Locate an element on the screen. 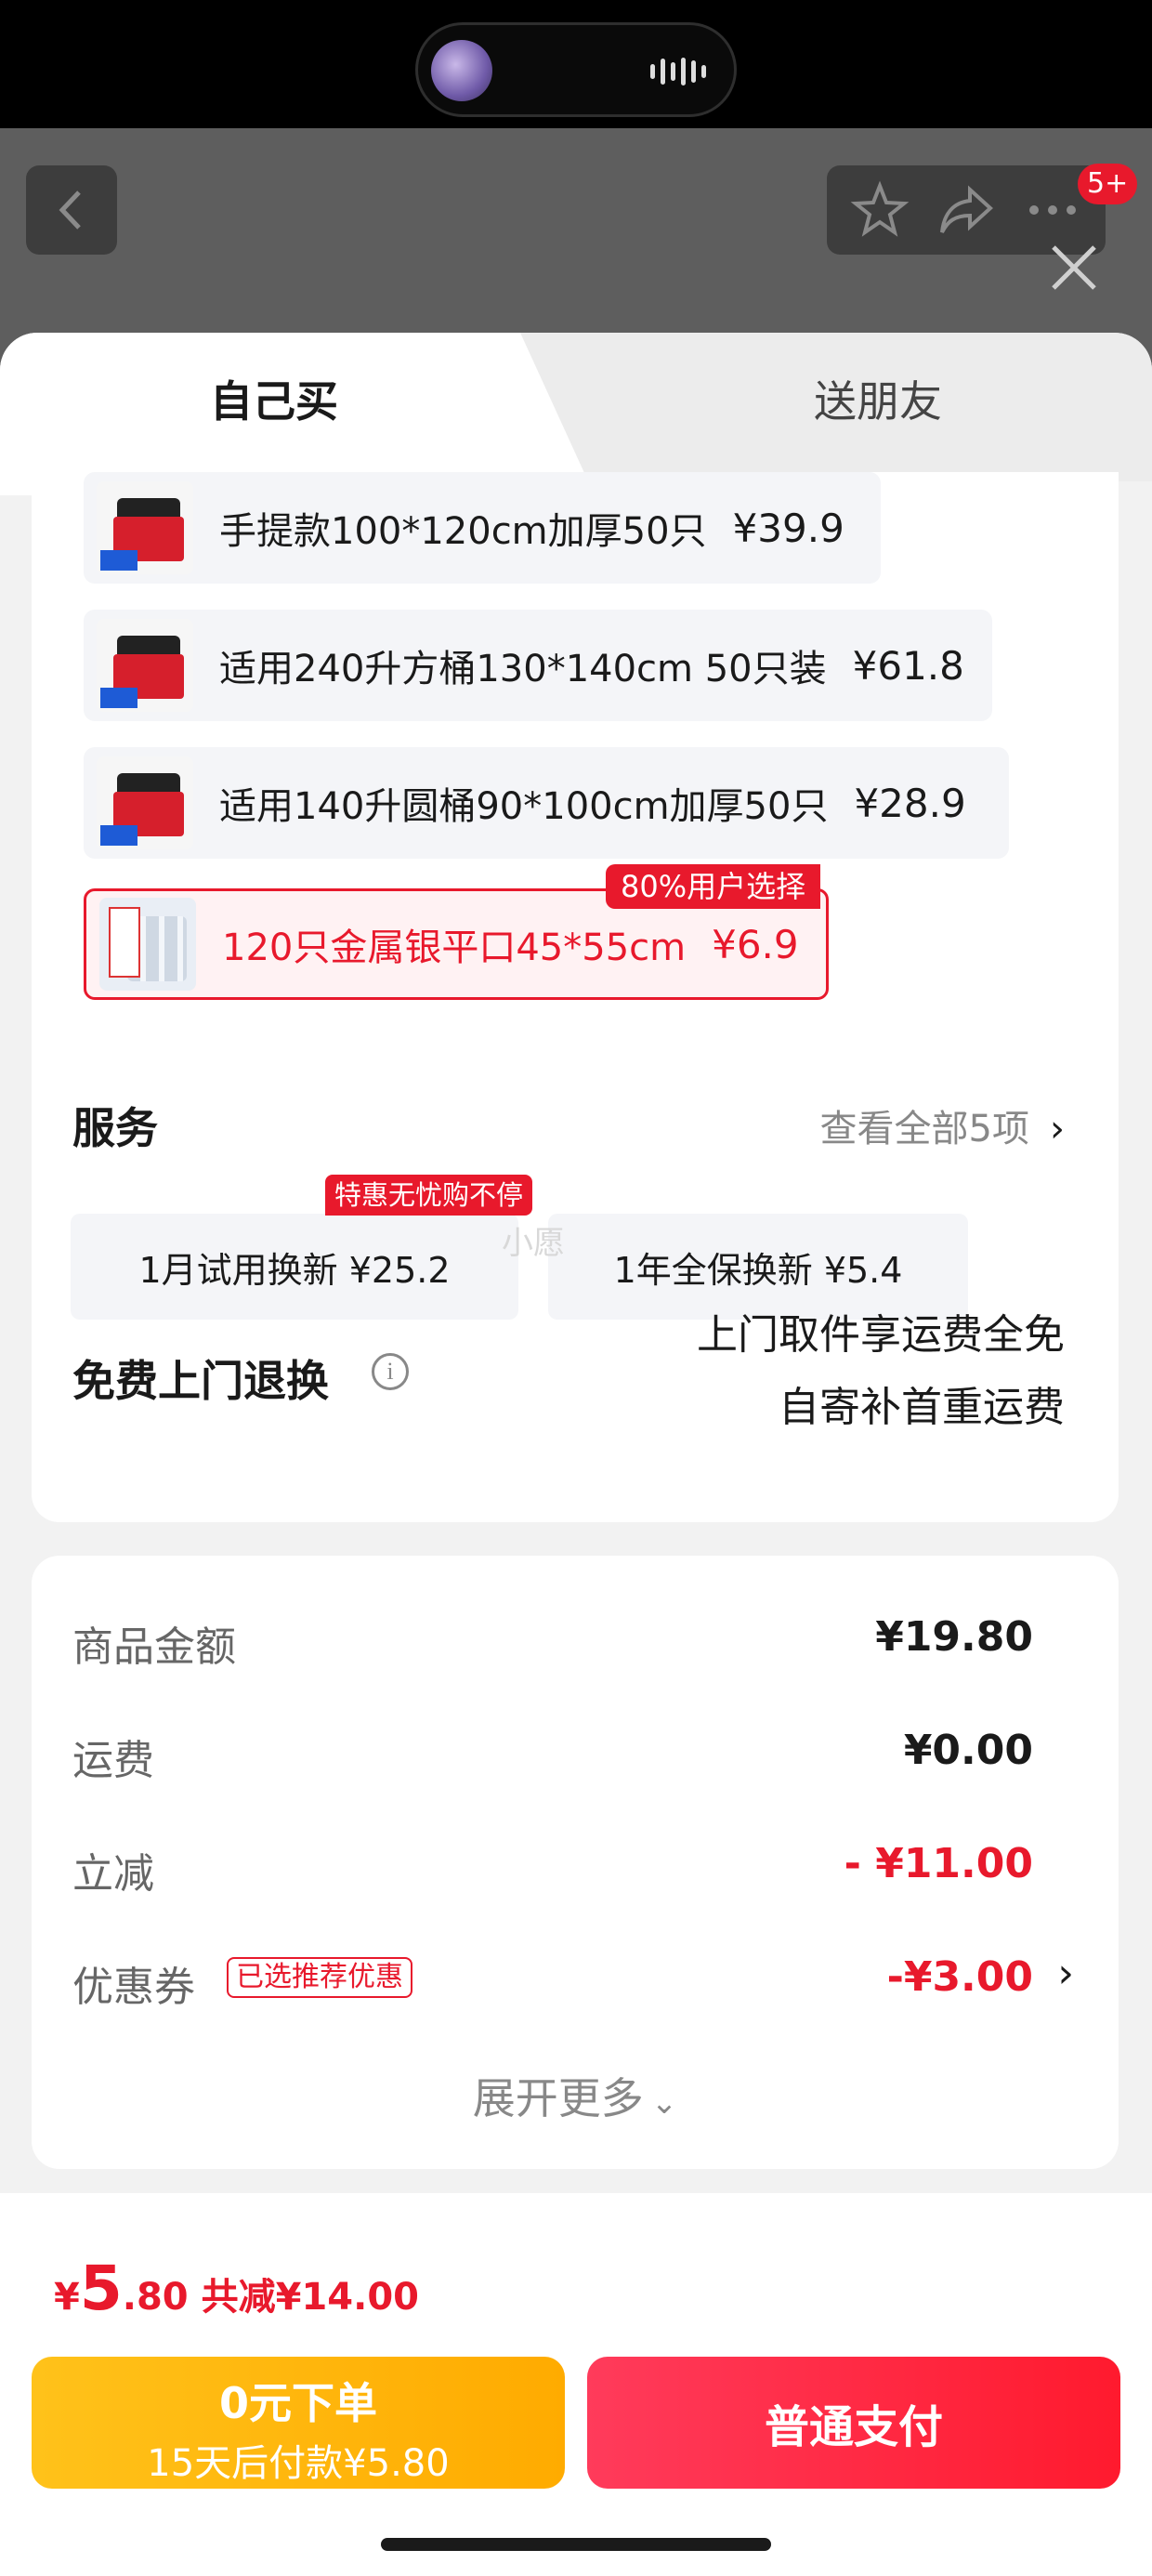 This screenshot has height=2576, width=1152. goods-amount-value: ¥19.80 is located at coordinates (954, 1637).